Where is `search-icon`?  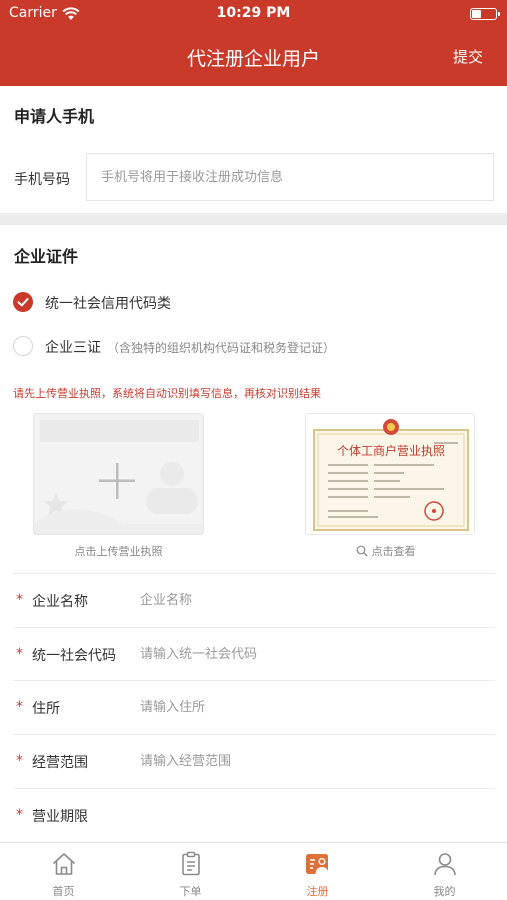
search-icon is located at coordinates (362, 551).